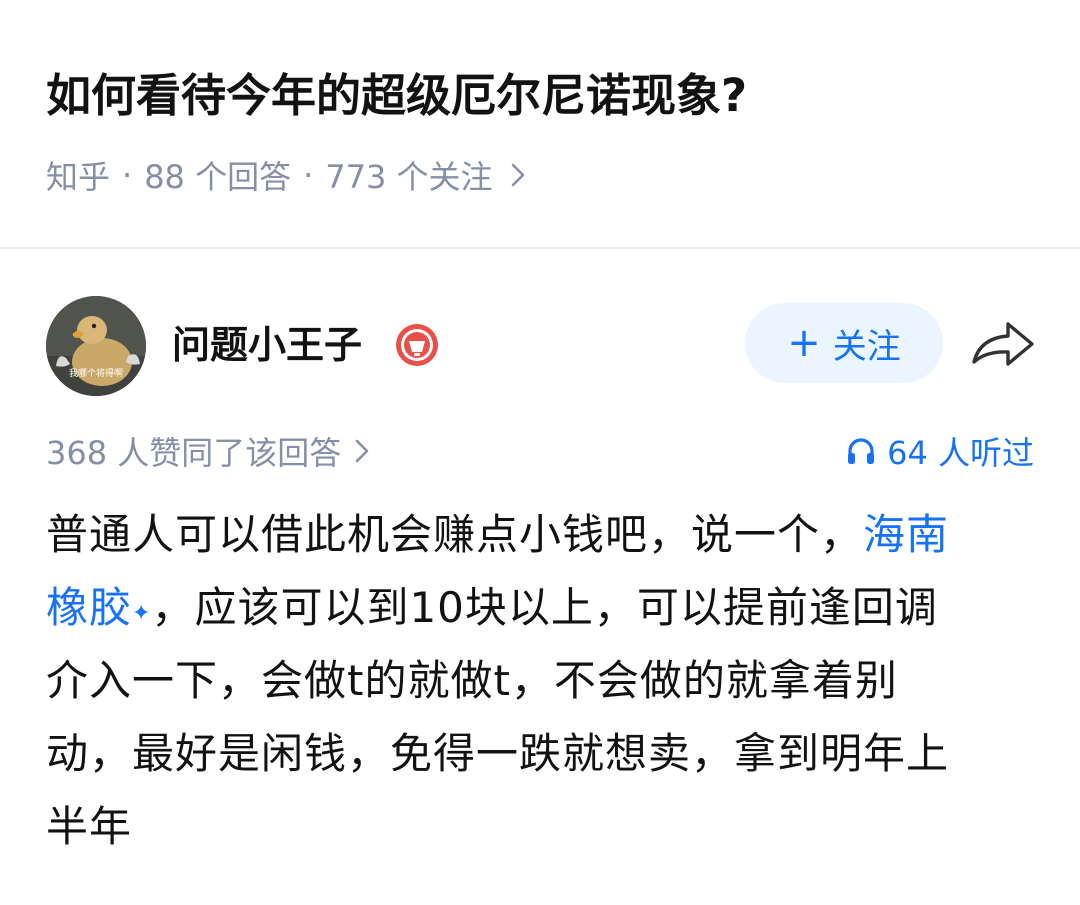 This screenshot has width=1080, height=905. Describe the element at coordinates (218, 177) in the screenshot. I see `answer-count: 88 个回答` at that location.